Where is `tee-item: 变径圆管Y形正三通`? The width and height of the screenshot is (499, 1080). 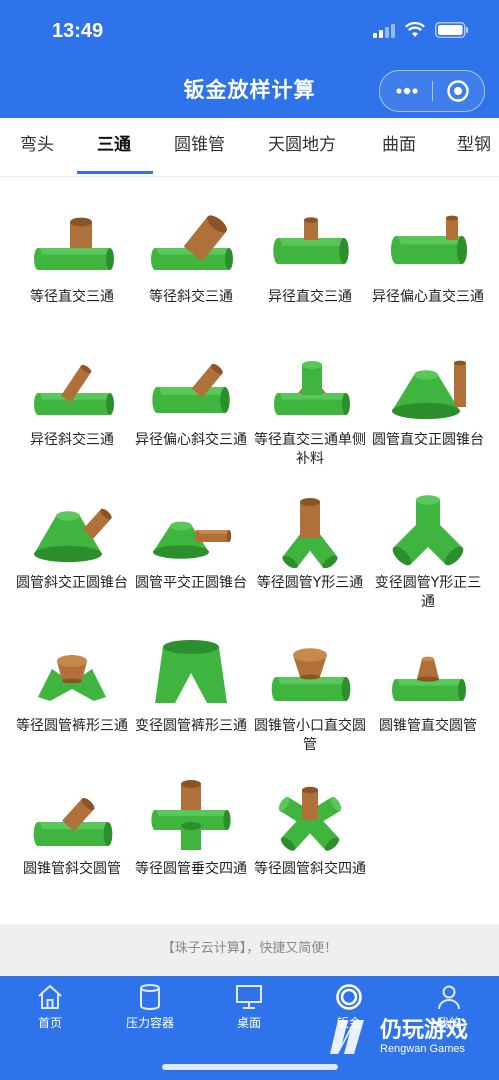 tee-item: 变径圆管Y形正三通 is located at coordinates (428, 560).